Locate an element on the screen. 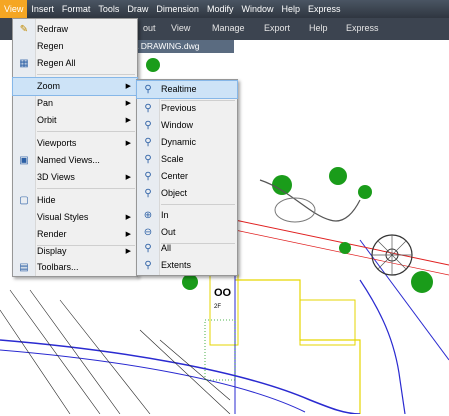  menu-item-hide: ▢ Hide is located at coordinates (75, 200).